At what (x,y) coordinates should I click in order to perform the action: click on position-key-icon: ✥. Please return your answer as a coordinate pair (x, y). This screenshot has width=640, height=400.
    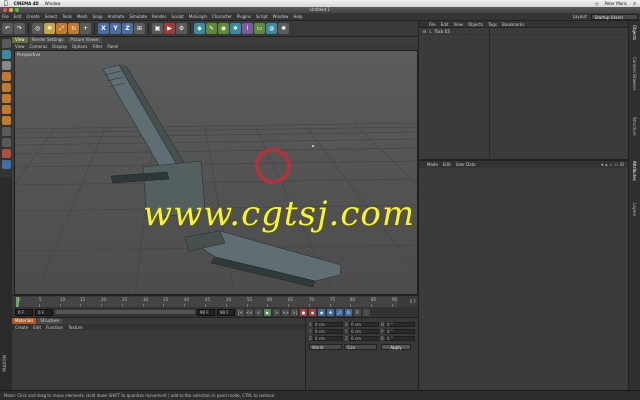
    Looking at the image, I should click on (330, 312).